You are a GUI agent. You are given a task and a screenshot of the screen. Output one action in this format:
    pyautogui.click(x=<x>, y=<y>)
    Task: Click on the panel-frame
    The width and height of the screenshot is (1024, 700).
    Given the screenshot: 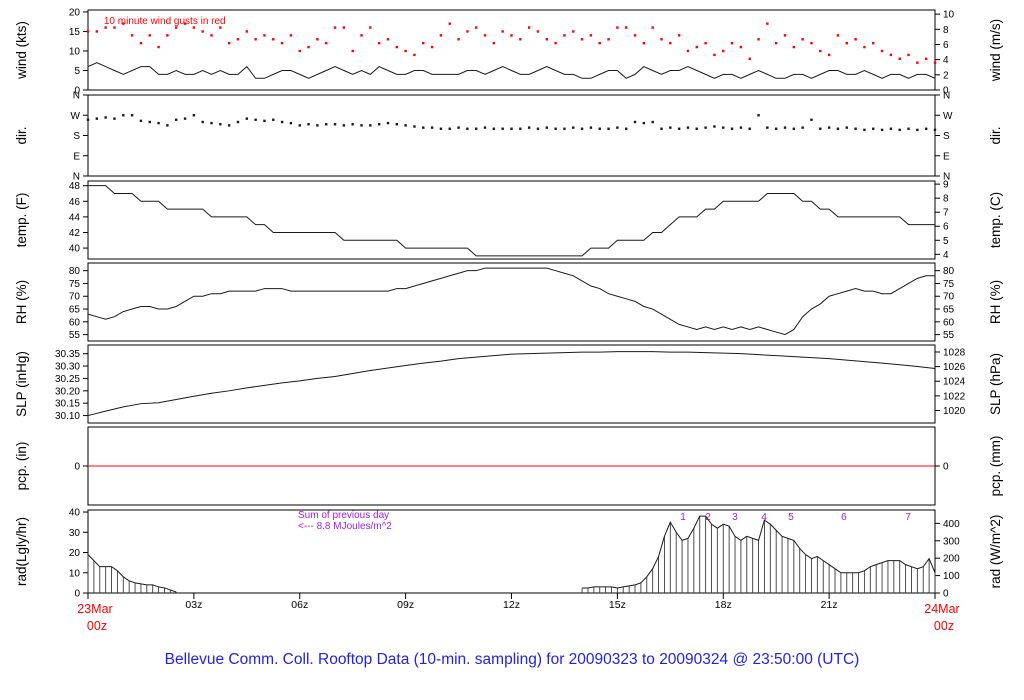 What is the action you would take?
    pyautogui.click(x=511, y=220)
    